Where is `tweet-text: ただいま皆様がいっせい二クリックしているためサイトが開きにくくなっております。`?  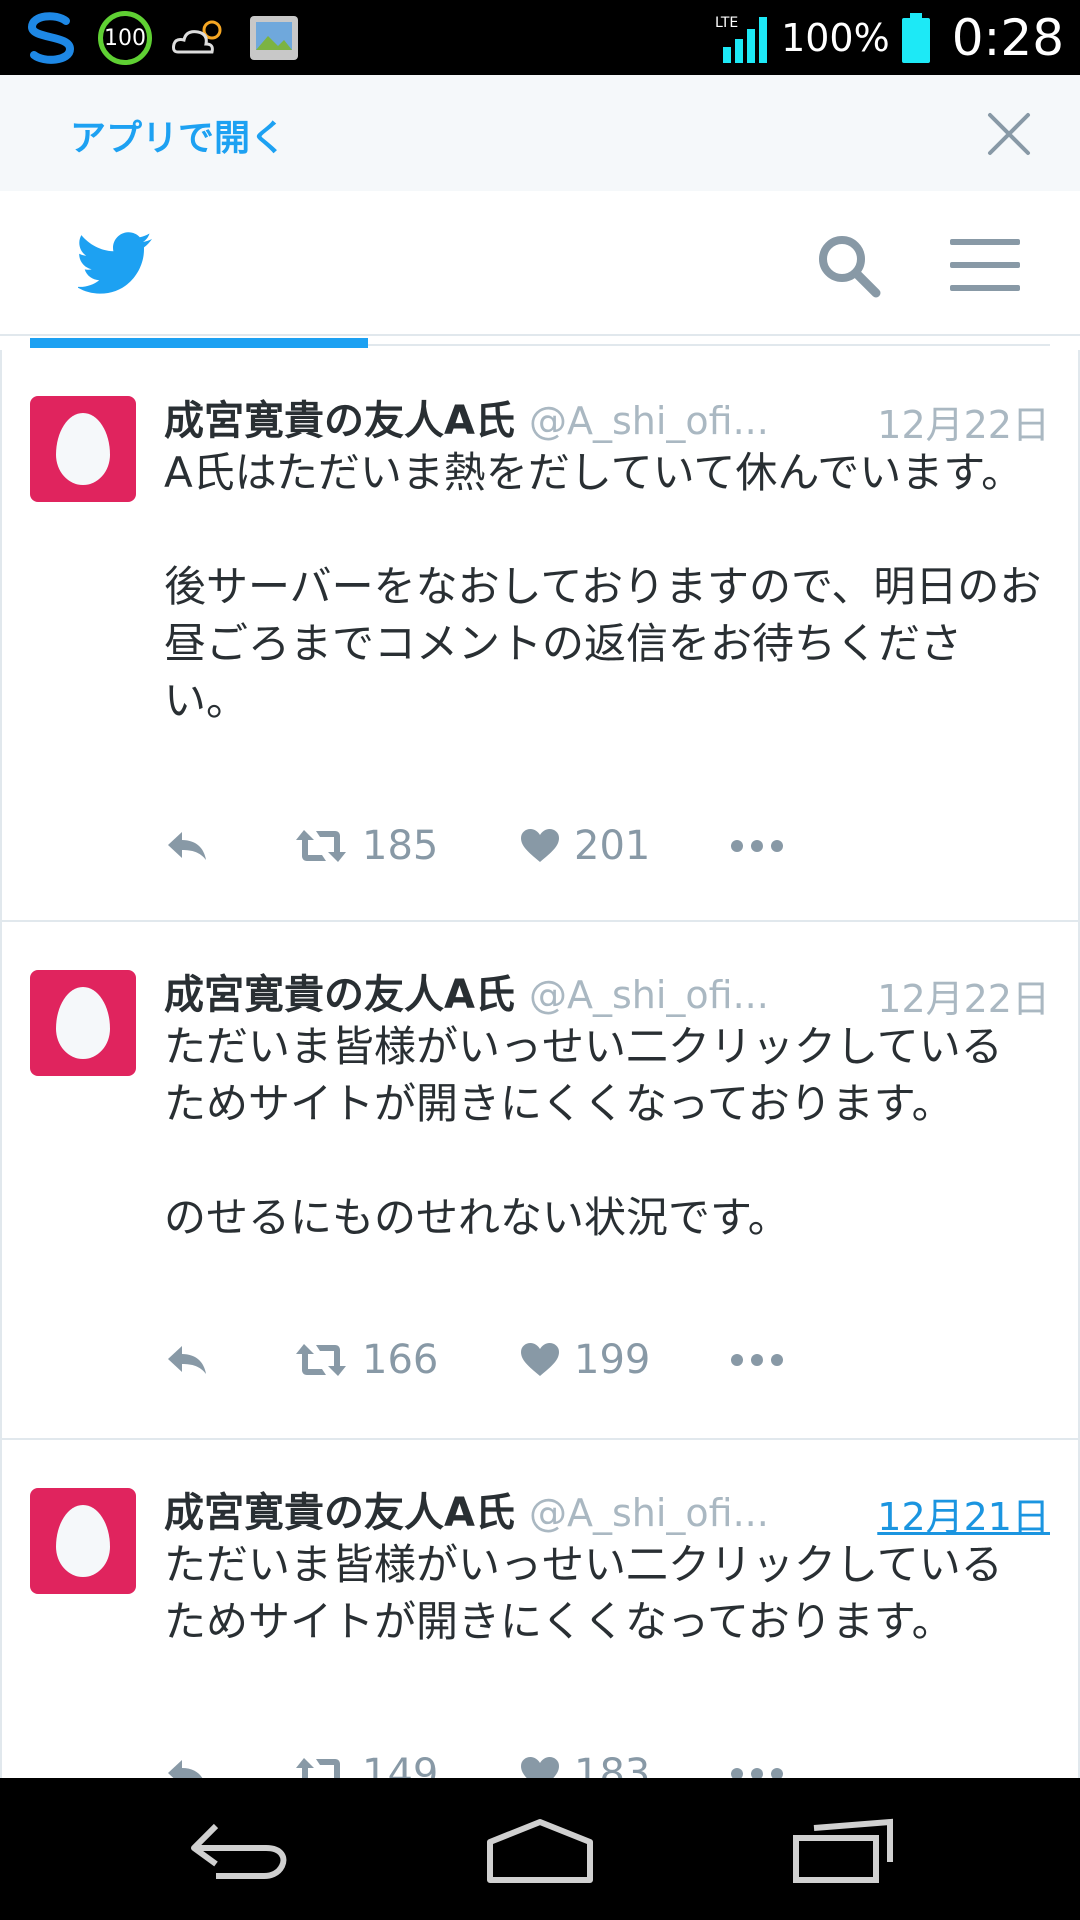
tweet-text: ただいま皆様がいっせい二クリックしているためサイトが開きにくくなっております。 is located at coordinates (583, 1593).